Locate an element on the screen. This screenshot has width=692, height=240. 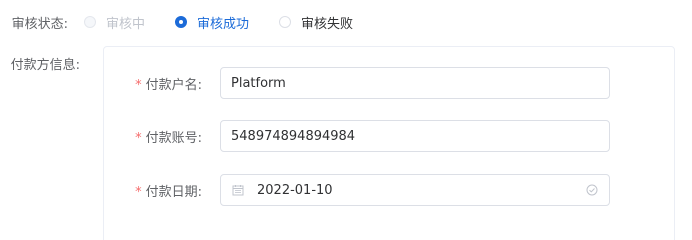
calendar-icon is located at coordinates (238, 190).